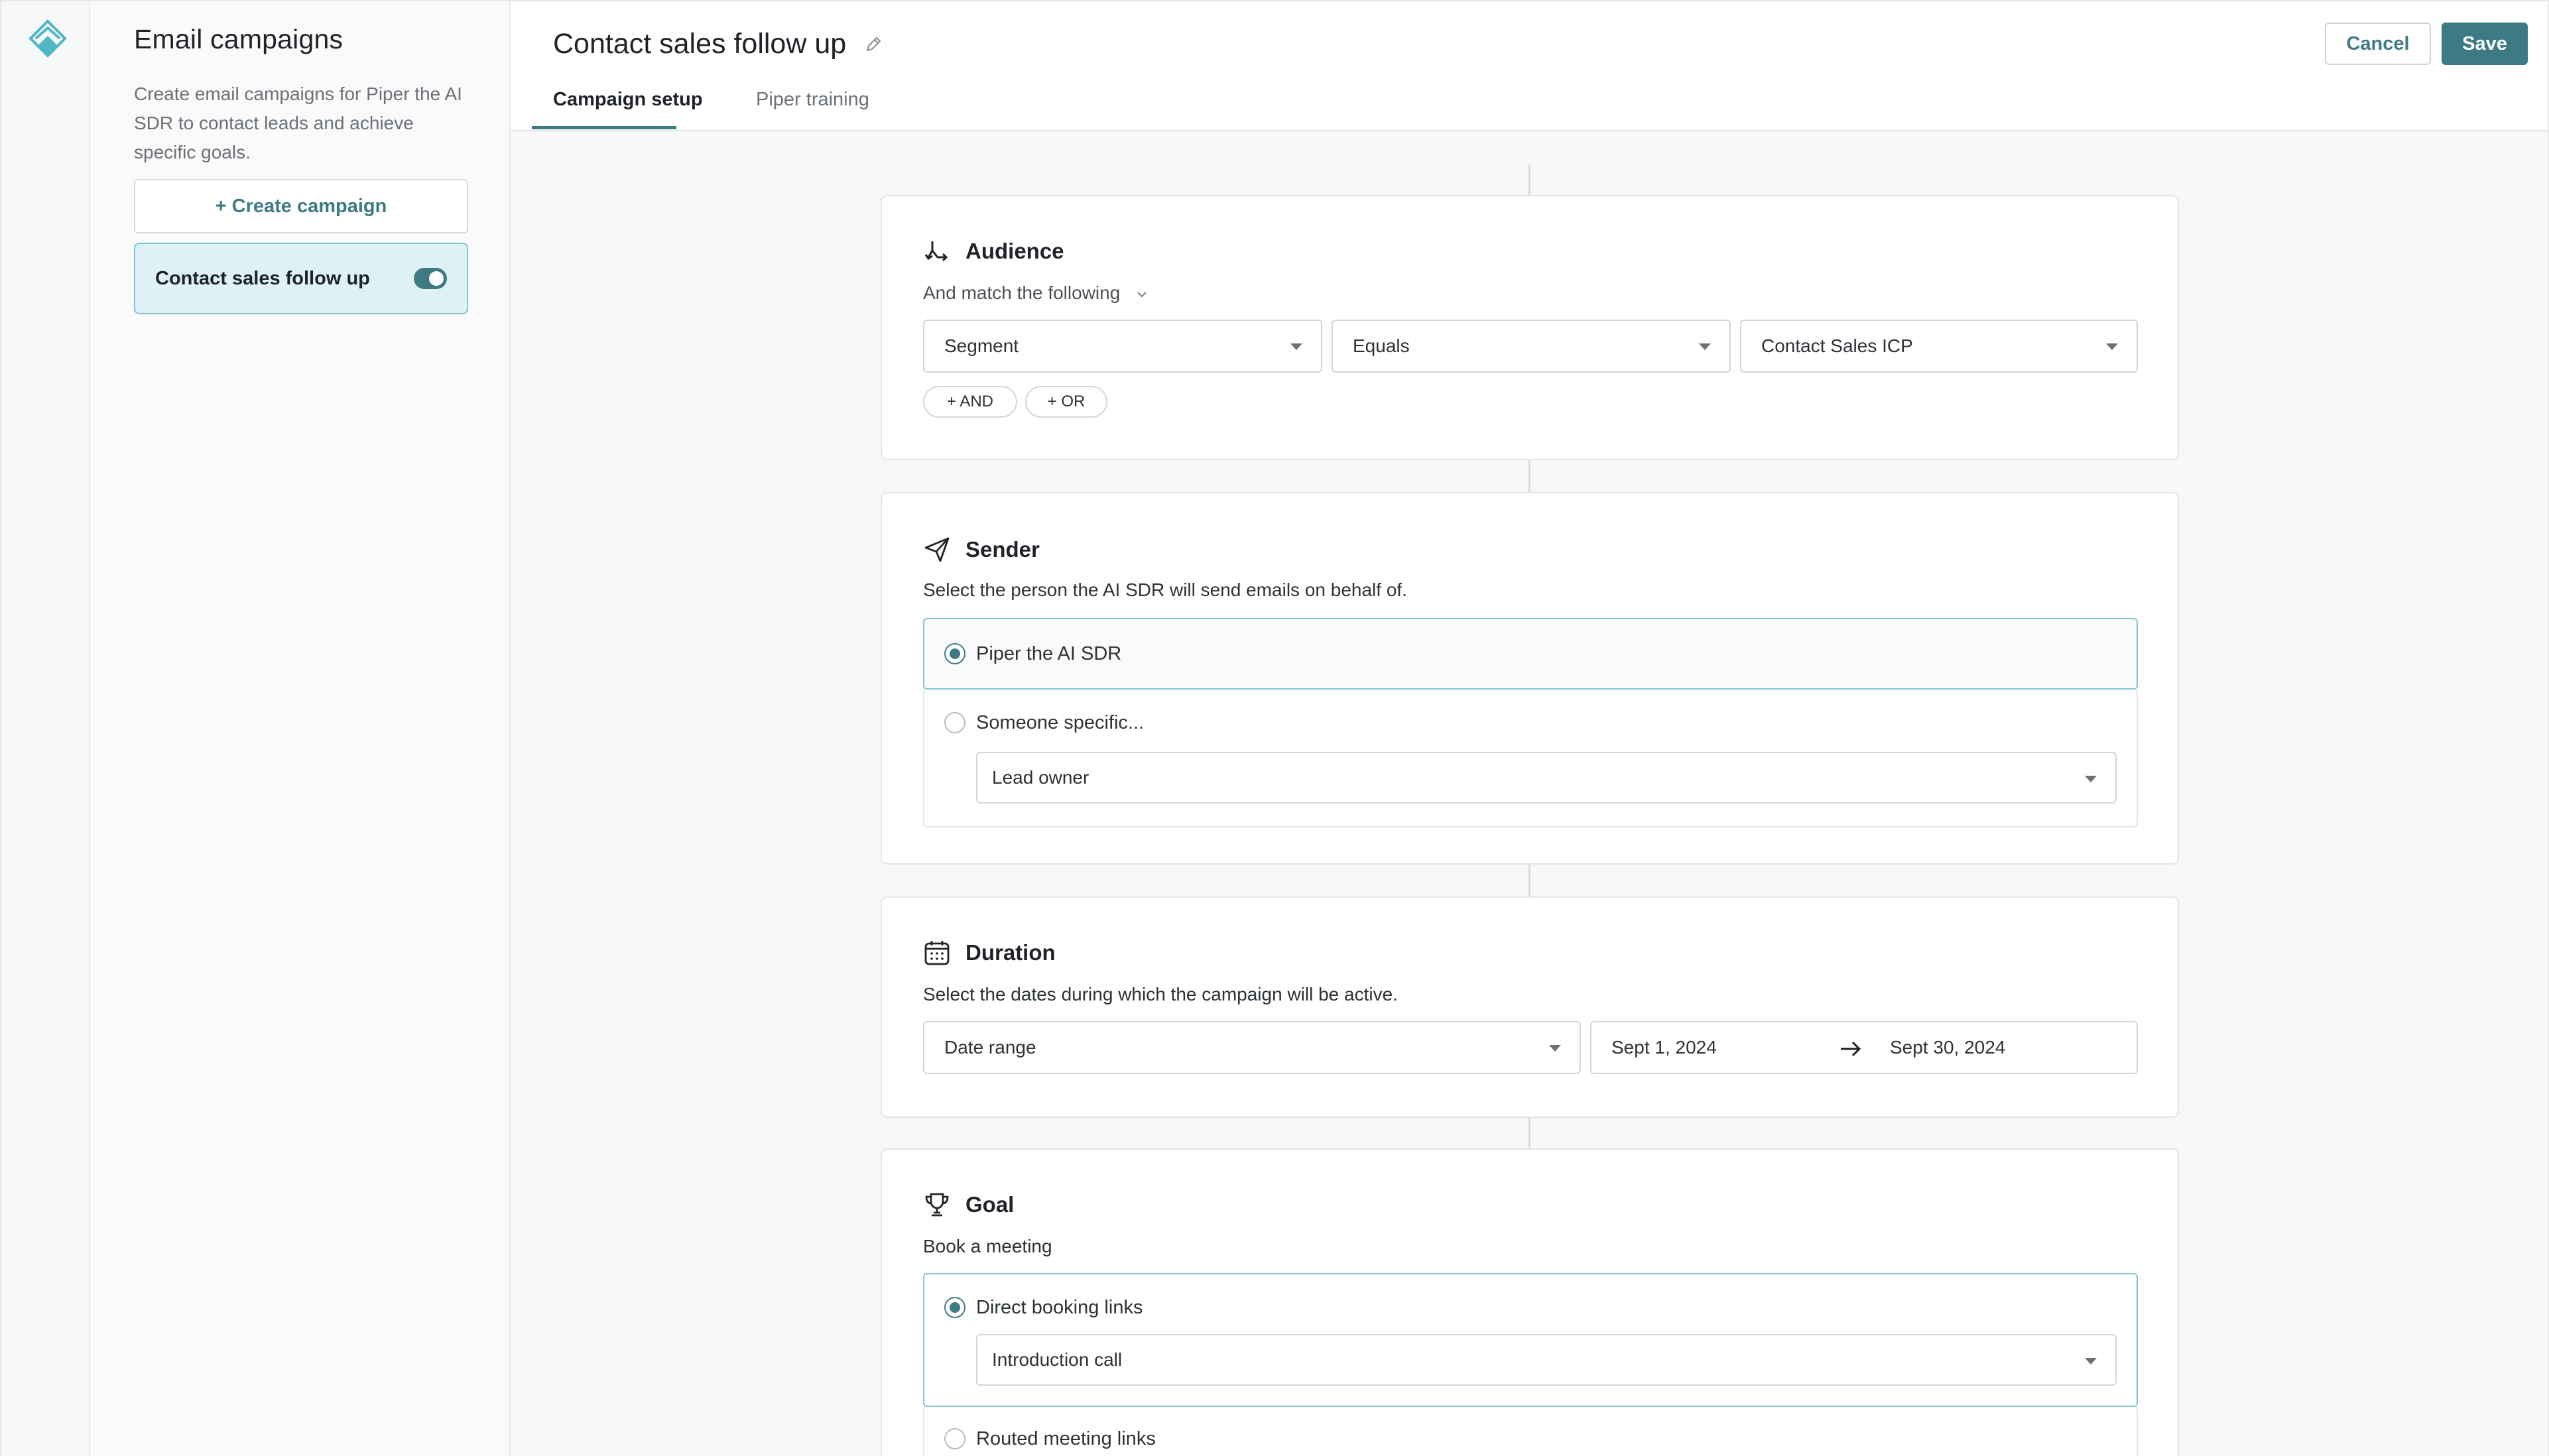  I want to click on goal-option-routed: Routed meeting links, so click(1530, 1431).